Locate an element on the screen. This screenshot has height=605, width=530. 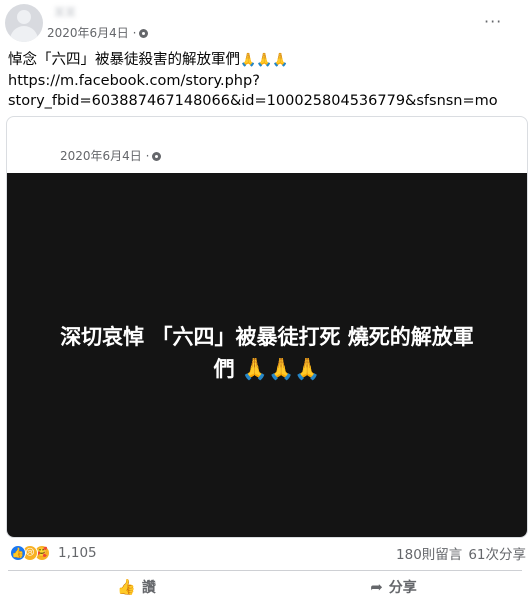
post-stats: 180則留言 61次分享 is located at coordinates (461, 553).